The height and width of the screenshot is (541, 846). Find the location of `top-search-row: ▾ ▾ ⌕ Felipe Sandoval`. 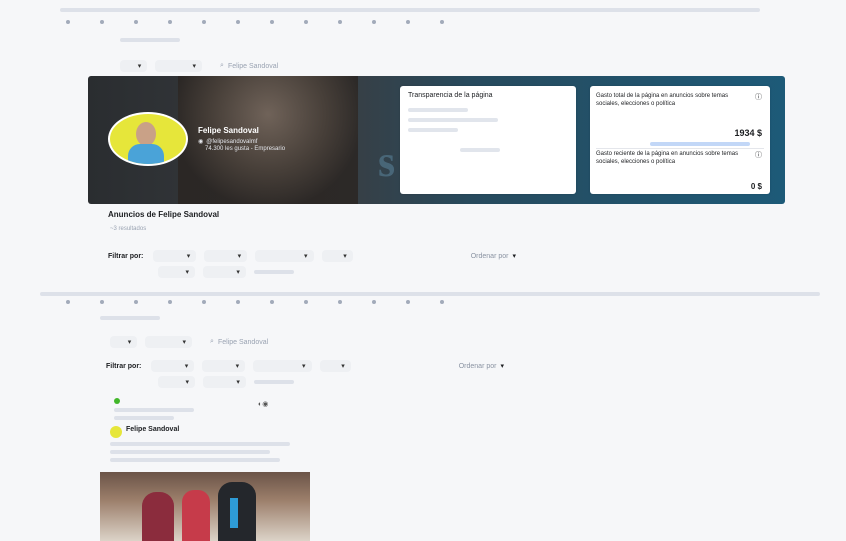

top-search-row: ▾ ▾ ⌕ Felipe Sandoval is located at coordinates (199, 66).